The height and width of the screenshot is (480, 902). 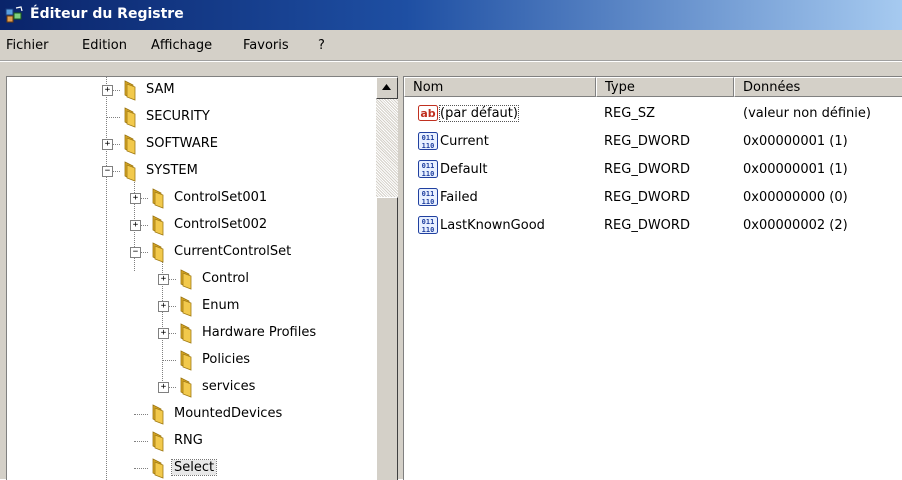 I want to click on tree-node: + SAM, so click(x=192, y=91).